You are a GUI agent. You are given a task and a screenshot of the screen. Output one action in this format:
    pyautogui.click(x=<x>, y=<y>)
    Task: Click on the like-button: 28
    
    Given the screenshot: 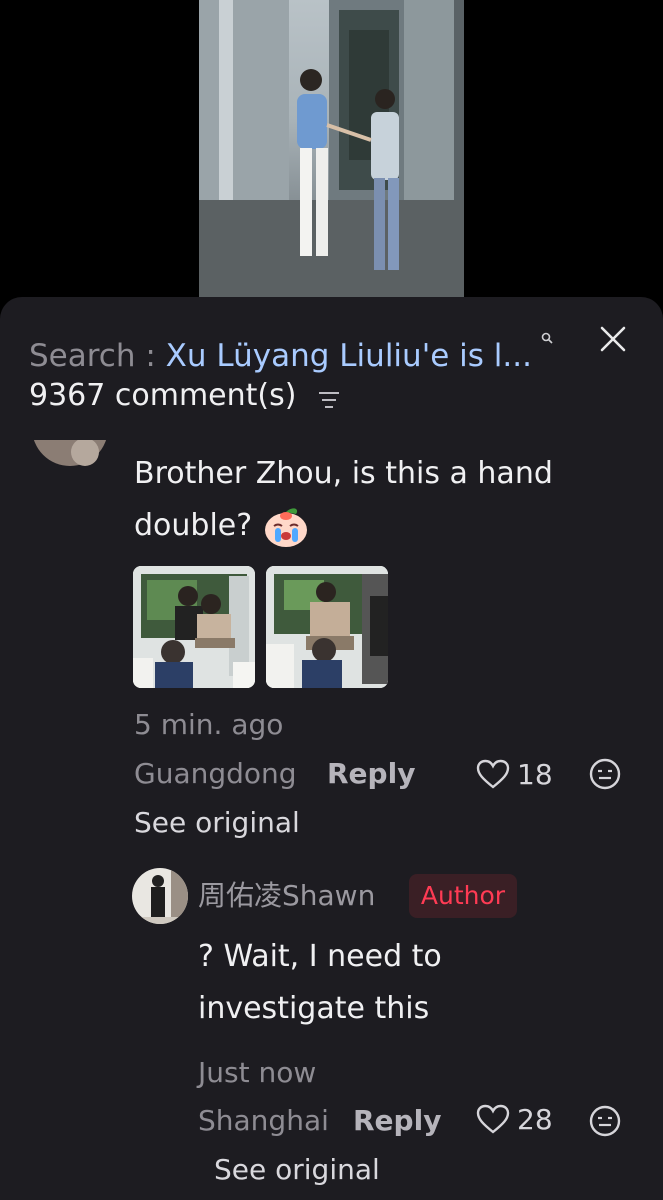 What is the action you would take?
    pyautogui.click(x=514, y=1119)
    